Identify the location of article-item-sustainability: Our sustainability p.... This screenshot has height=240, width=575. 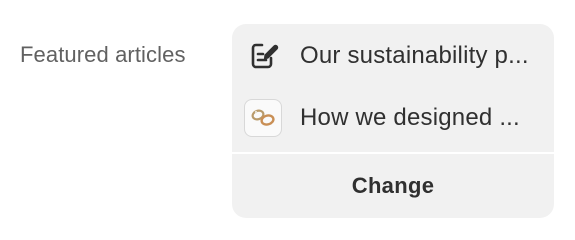
(393, 56).